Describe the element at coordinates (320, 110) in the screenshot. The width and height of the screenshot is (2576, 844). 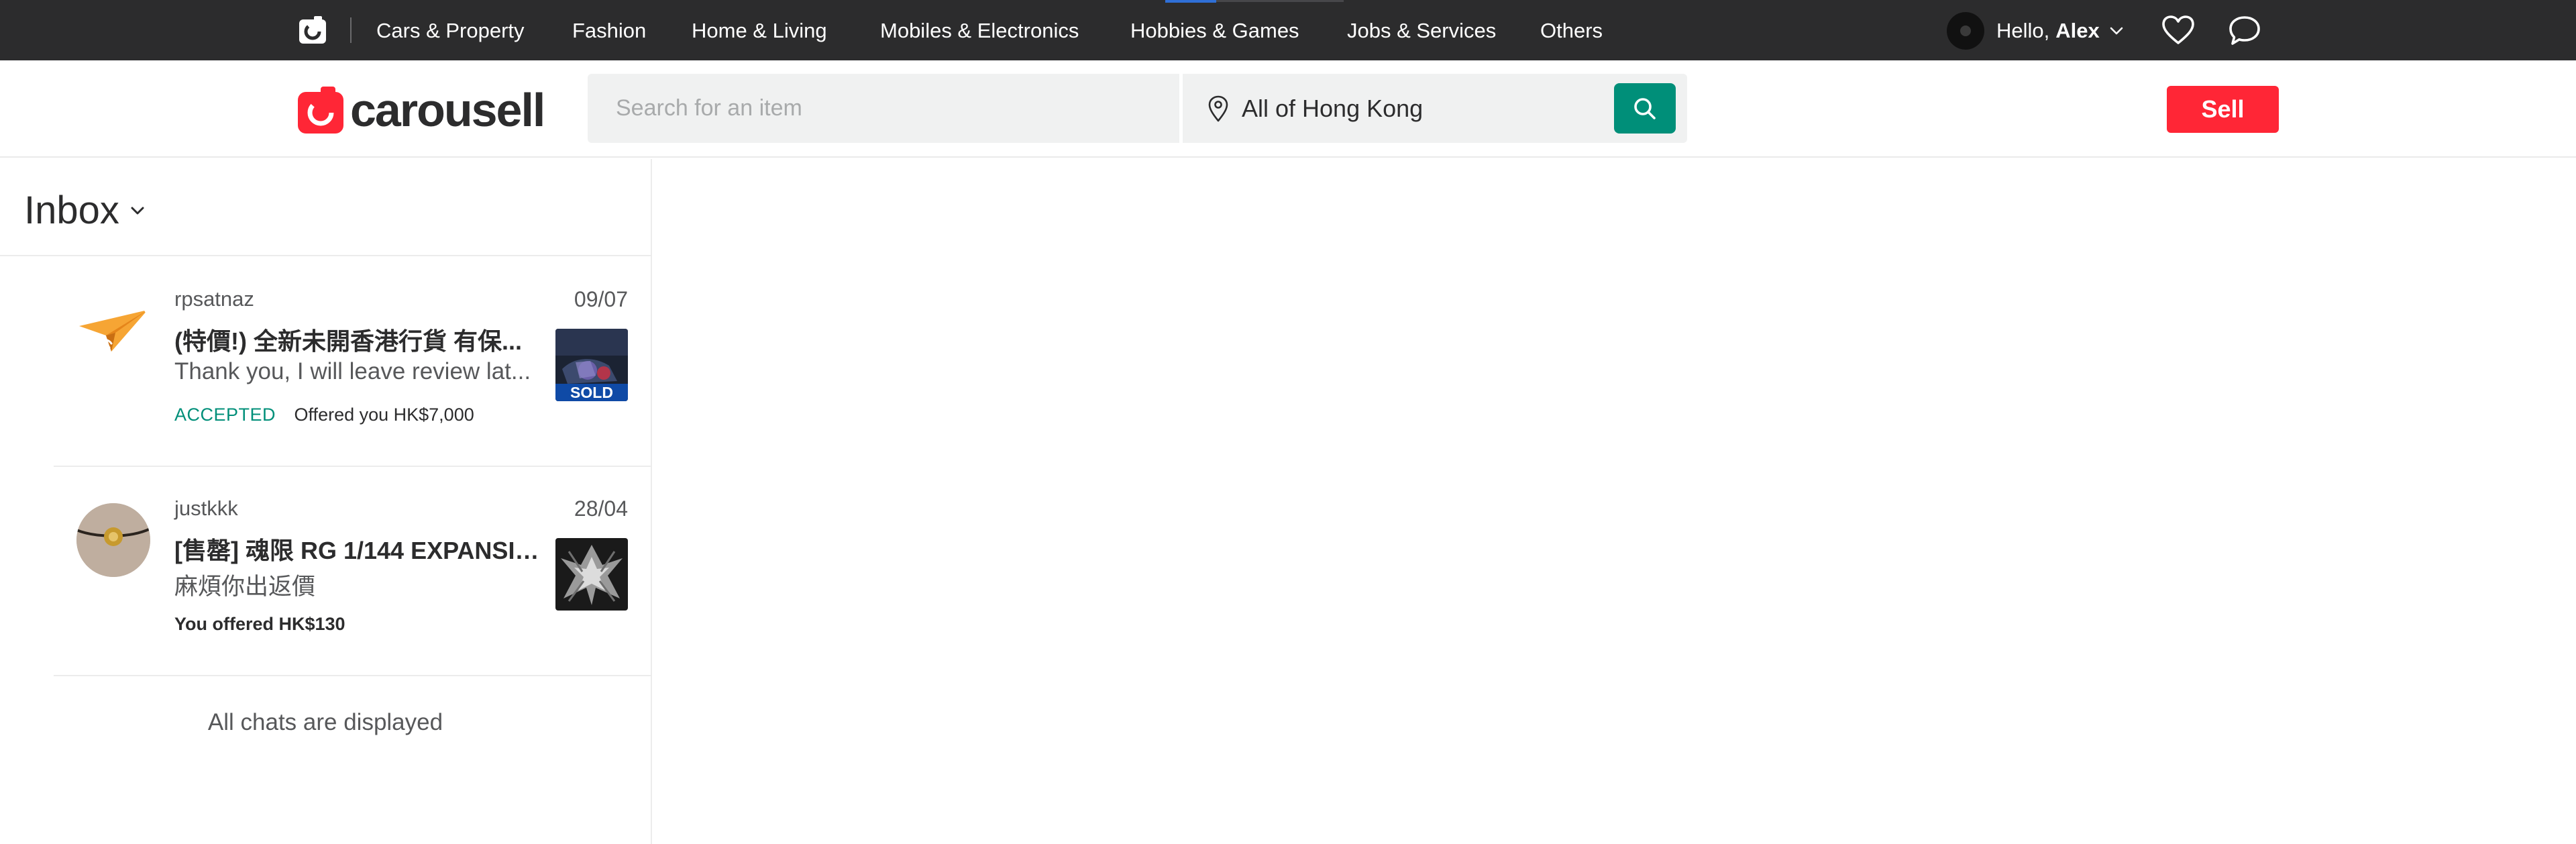
I see `carousell-logo-icon` at that location.